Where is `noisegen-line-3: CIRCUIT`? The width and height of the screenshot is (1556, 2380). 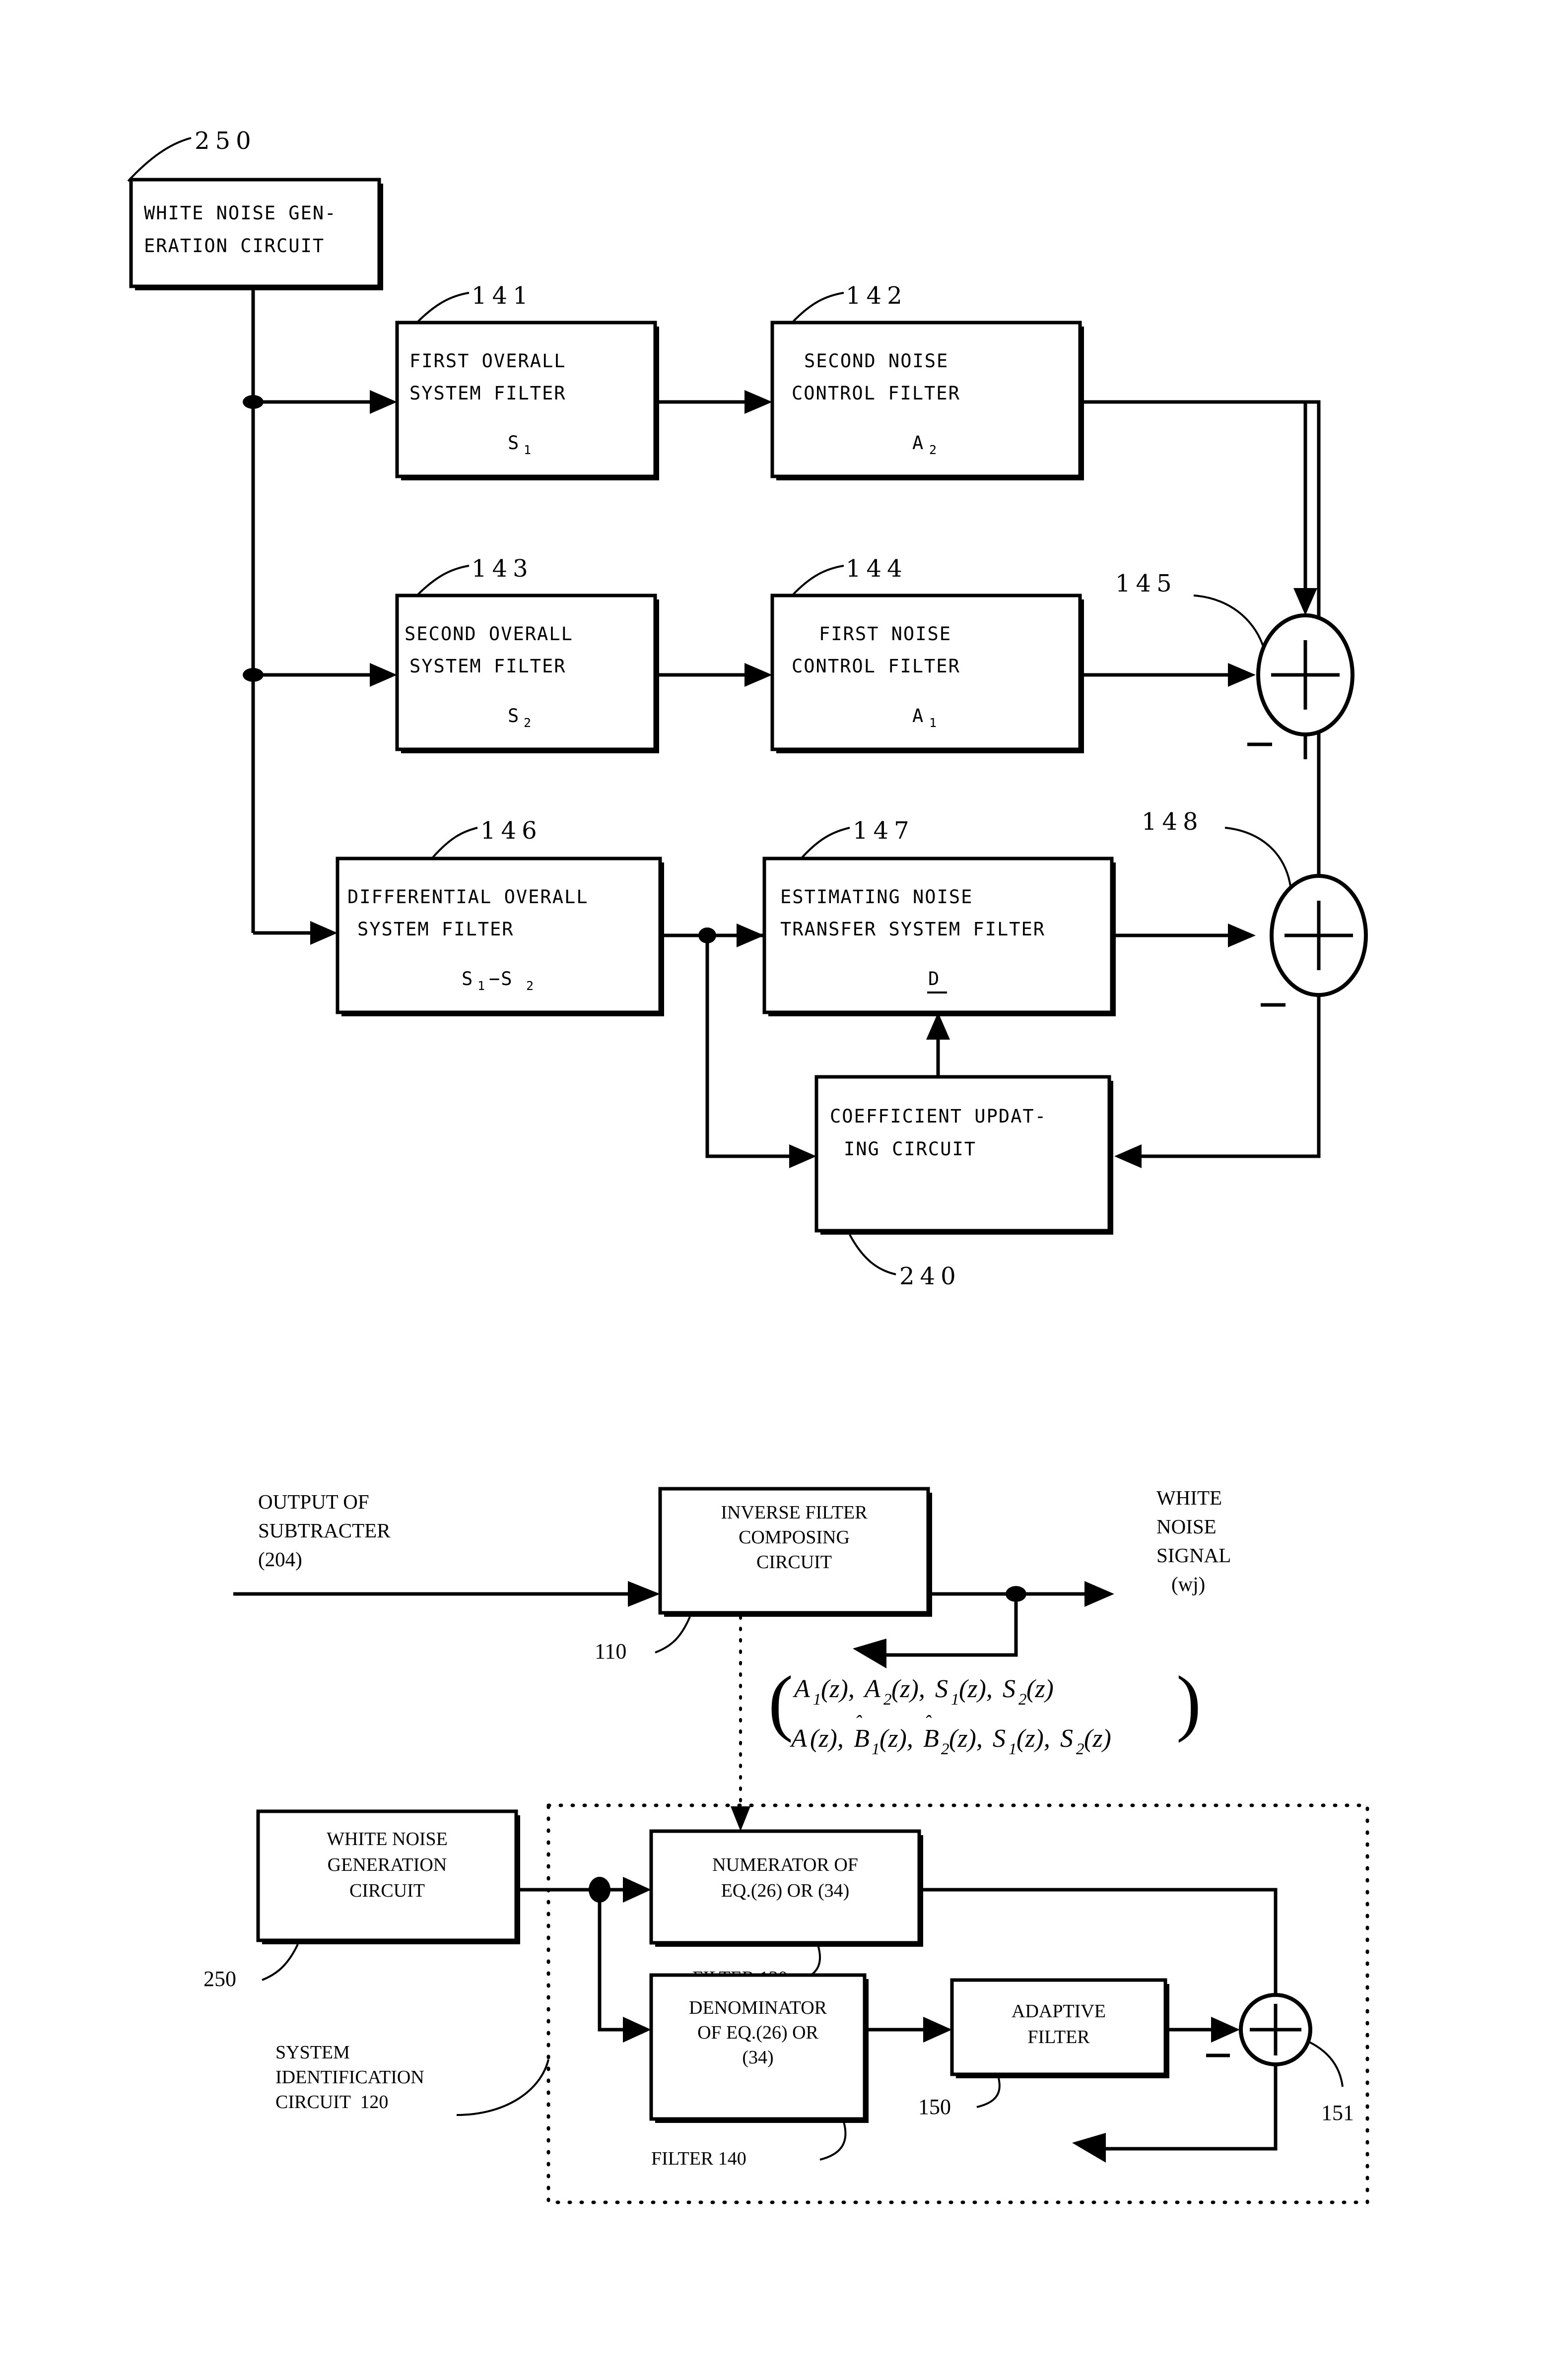 noisegen-line-3: CIRCUIT is located at coordinates (387, 1890).